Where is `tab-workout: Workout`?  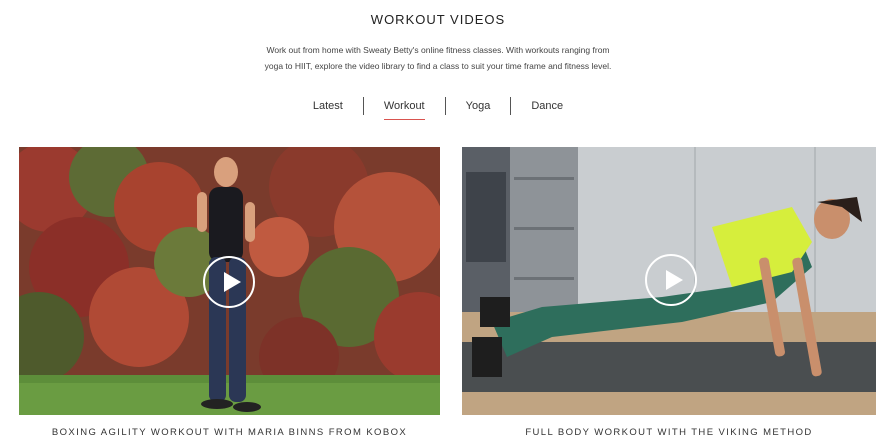 tab-workout: Workout is located at coordinates (404, 108).